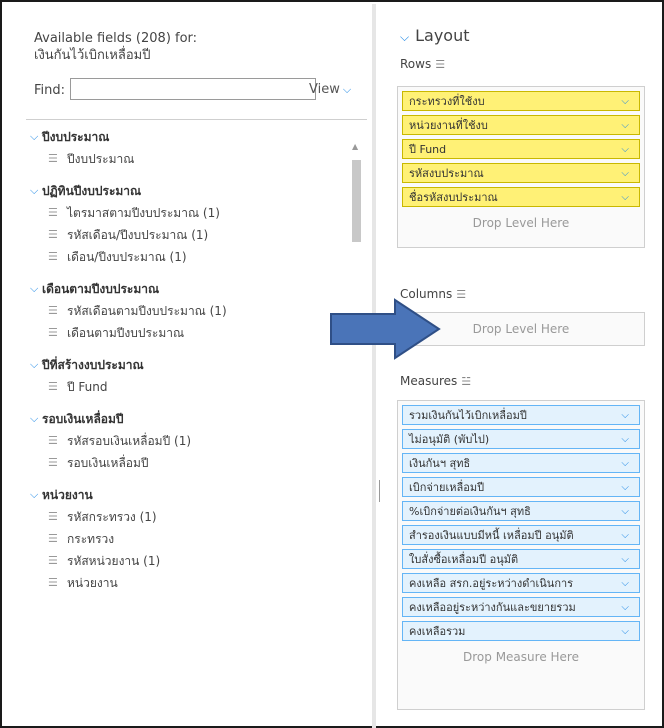 The height and width of the screenshot is (728, 664). What do you see at coordinates (521, 607) in the screenshot?
I see `measure-pill: คงเหลืออยู่ระหว่างกันและขยายรวม ⌵` at bounding box center [521, 607].